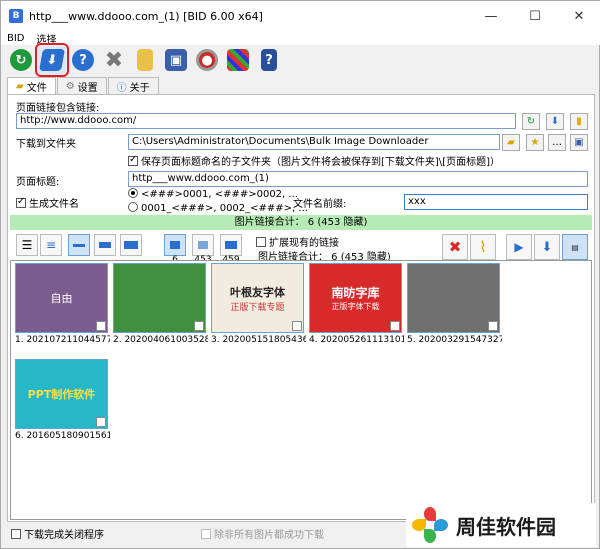  What do you see at coordinates (355, 293) in the screenshot?
I see `thumb-title: 南昉字库` at bounding box center [355, 293].